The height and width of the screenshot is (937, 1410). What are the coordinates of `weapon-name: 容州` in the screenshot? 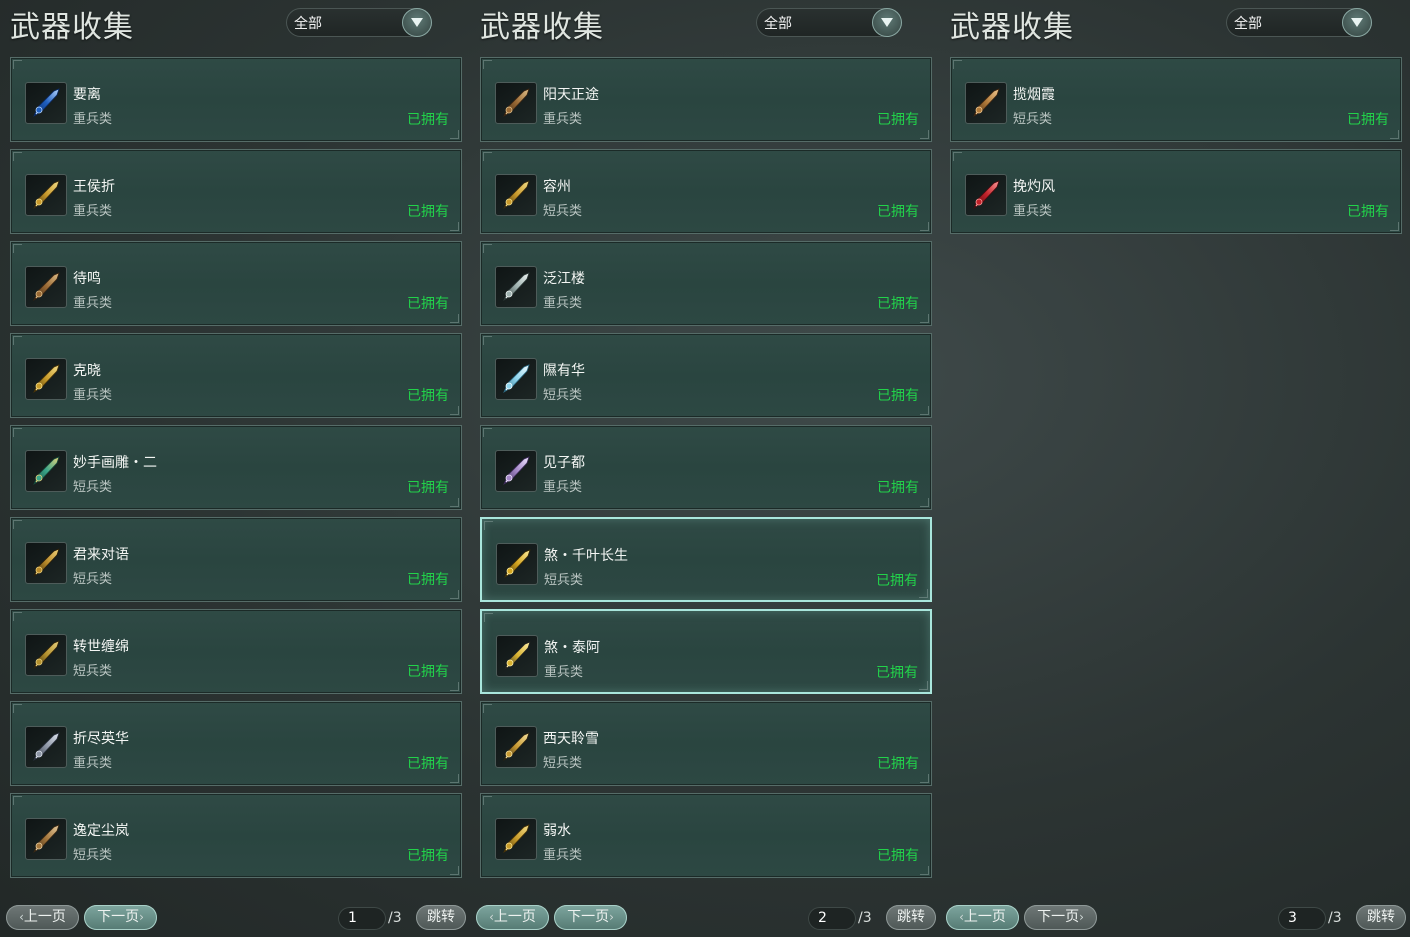 It's located at (557, 187).